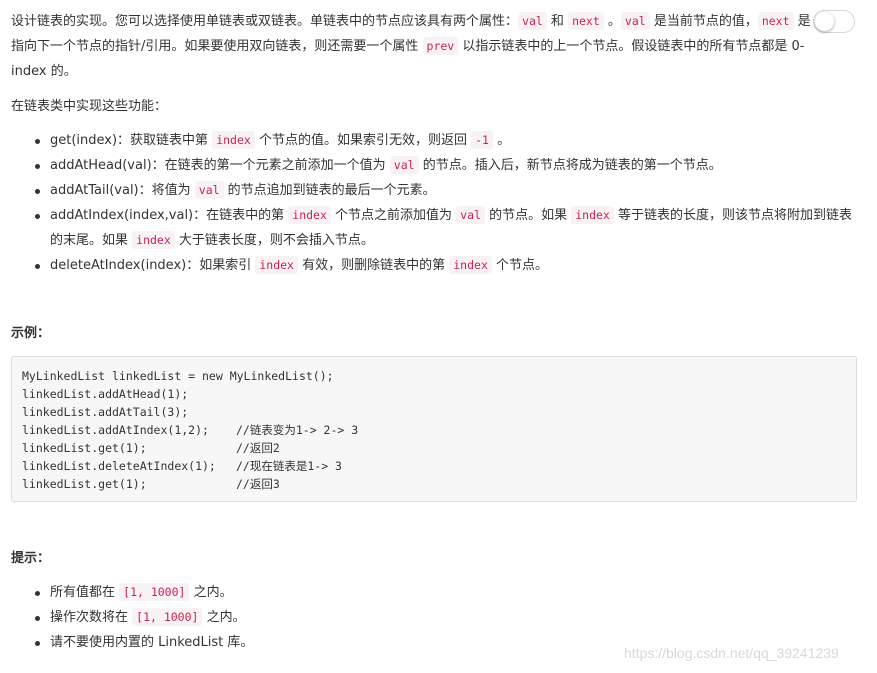 The width and height of the screenshot is (877, 673). I want to click on toggle-switch, so click(834, 21).